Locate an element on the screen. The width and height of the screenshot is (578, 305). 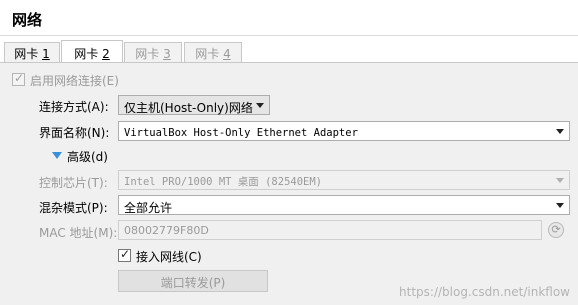
page-title: 网络 is located at coordinates (27, 20).